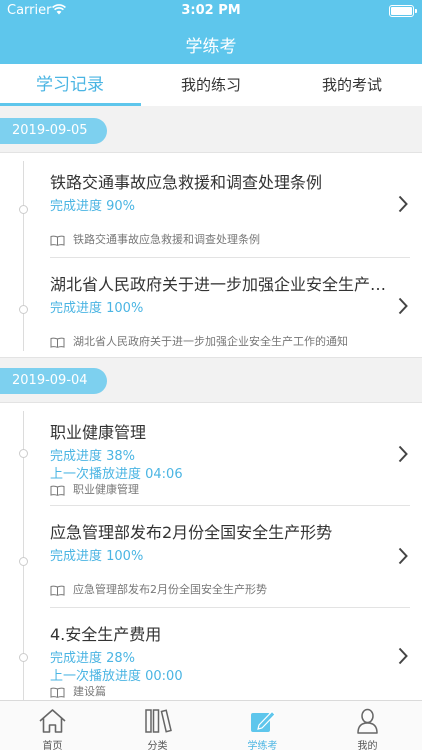 The height and width of the screenshot is (750, 422). I want to click on record-title: 4.安全生产费用, so click(106, 634).